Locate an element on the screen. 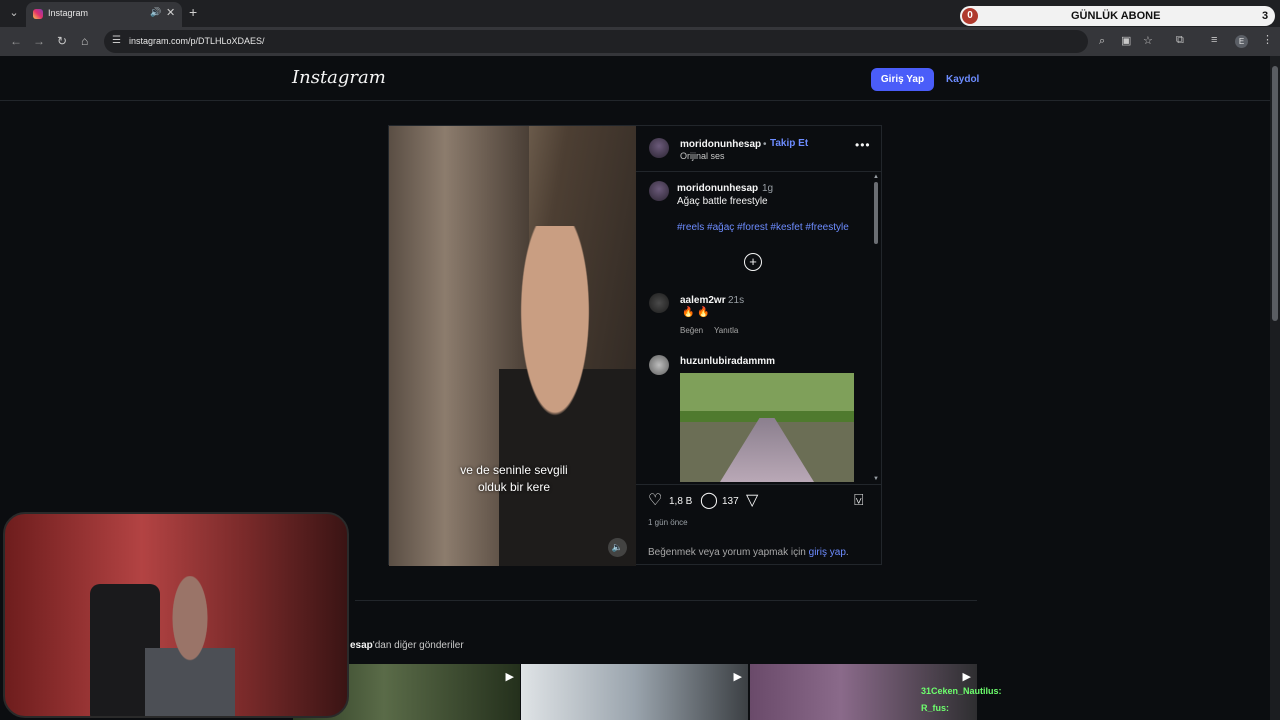  posted-time: 1 gün önce is located at coordinates (668, 522).